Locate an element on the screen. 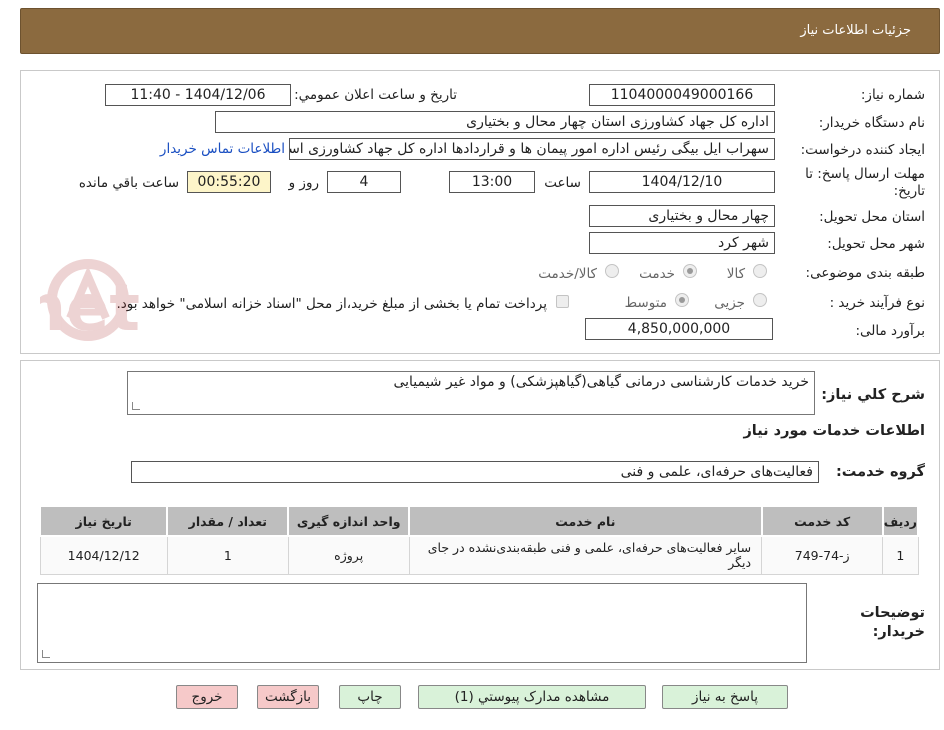 This screenshot has width=944, height=730. col-code: کد خدمت is located at coordinates (822, 521).